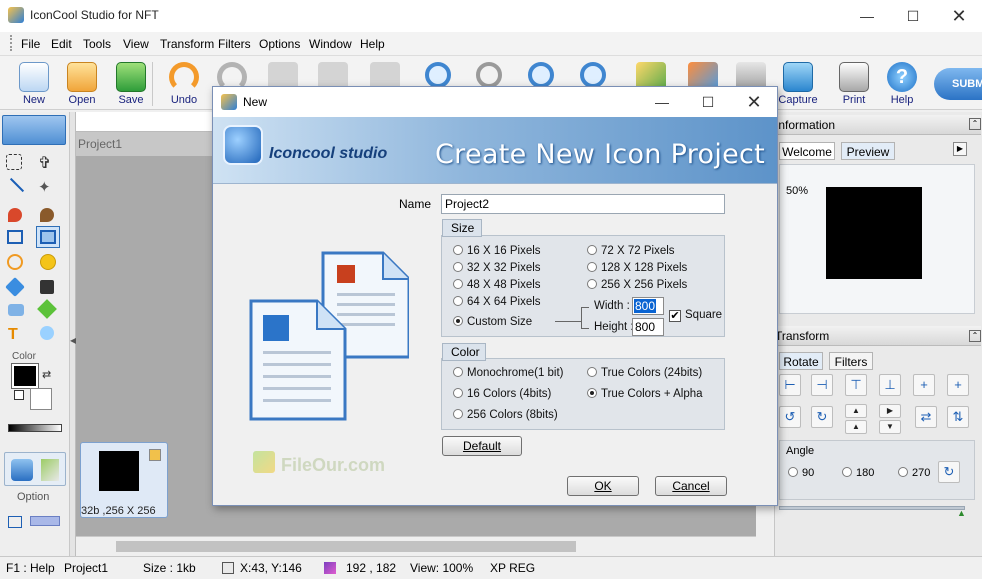  I want to click on dialog-maximize-button: ☐, so click(708, 102).